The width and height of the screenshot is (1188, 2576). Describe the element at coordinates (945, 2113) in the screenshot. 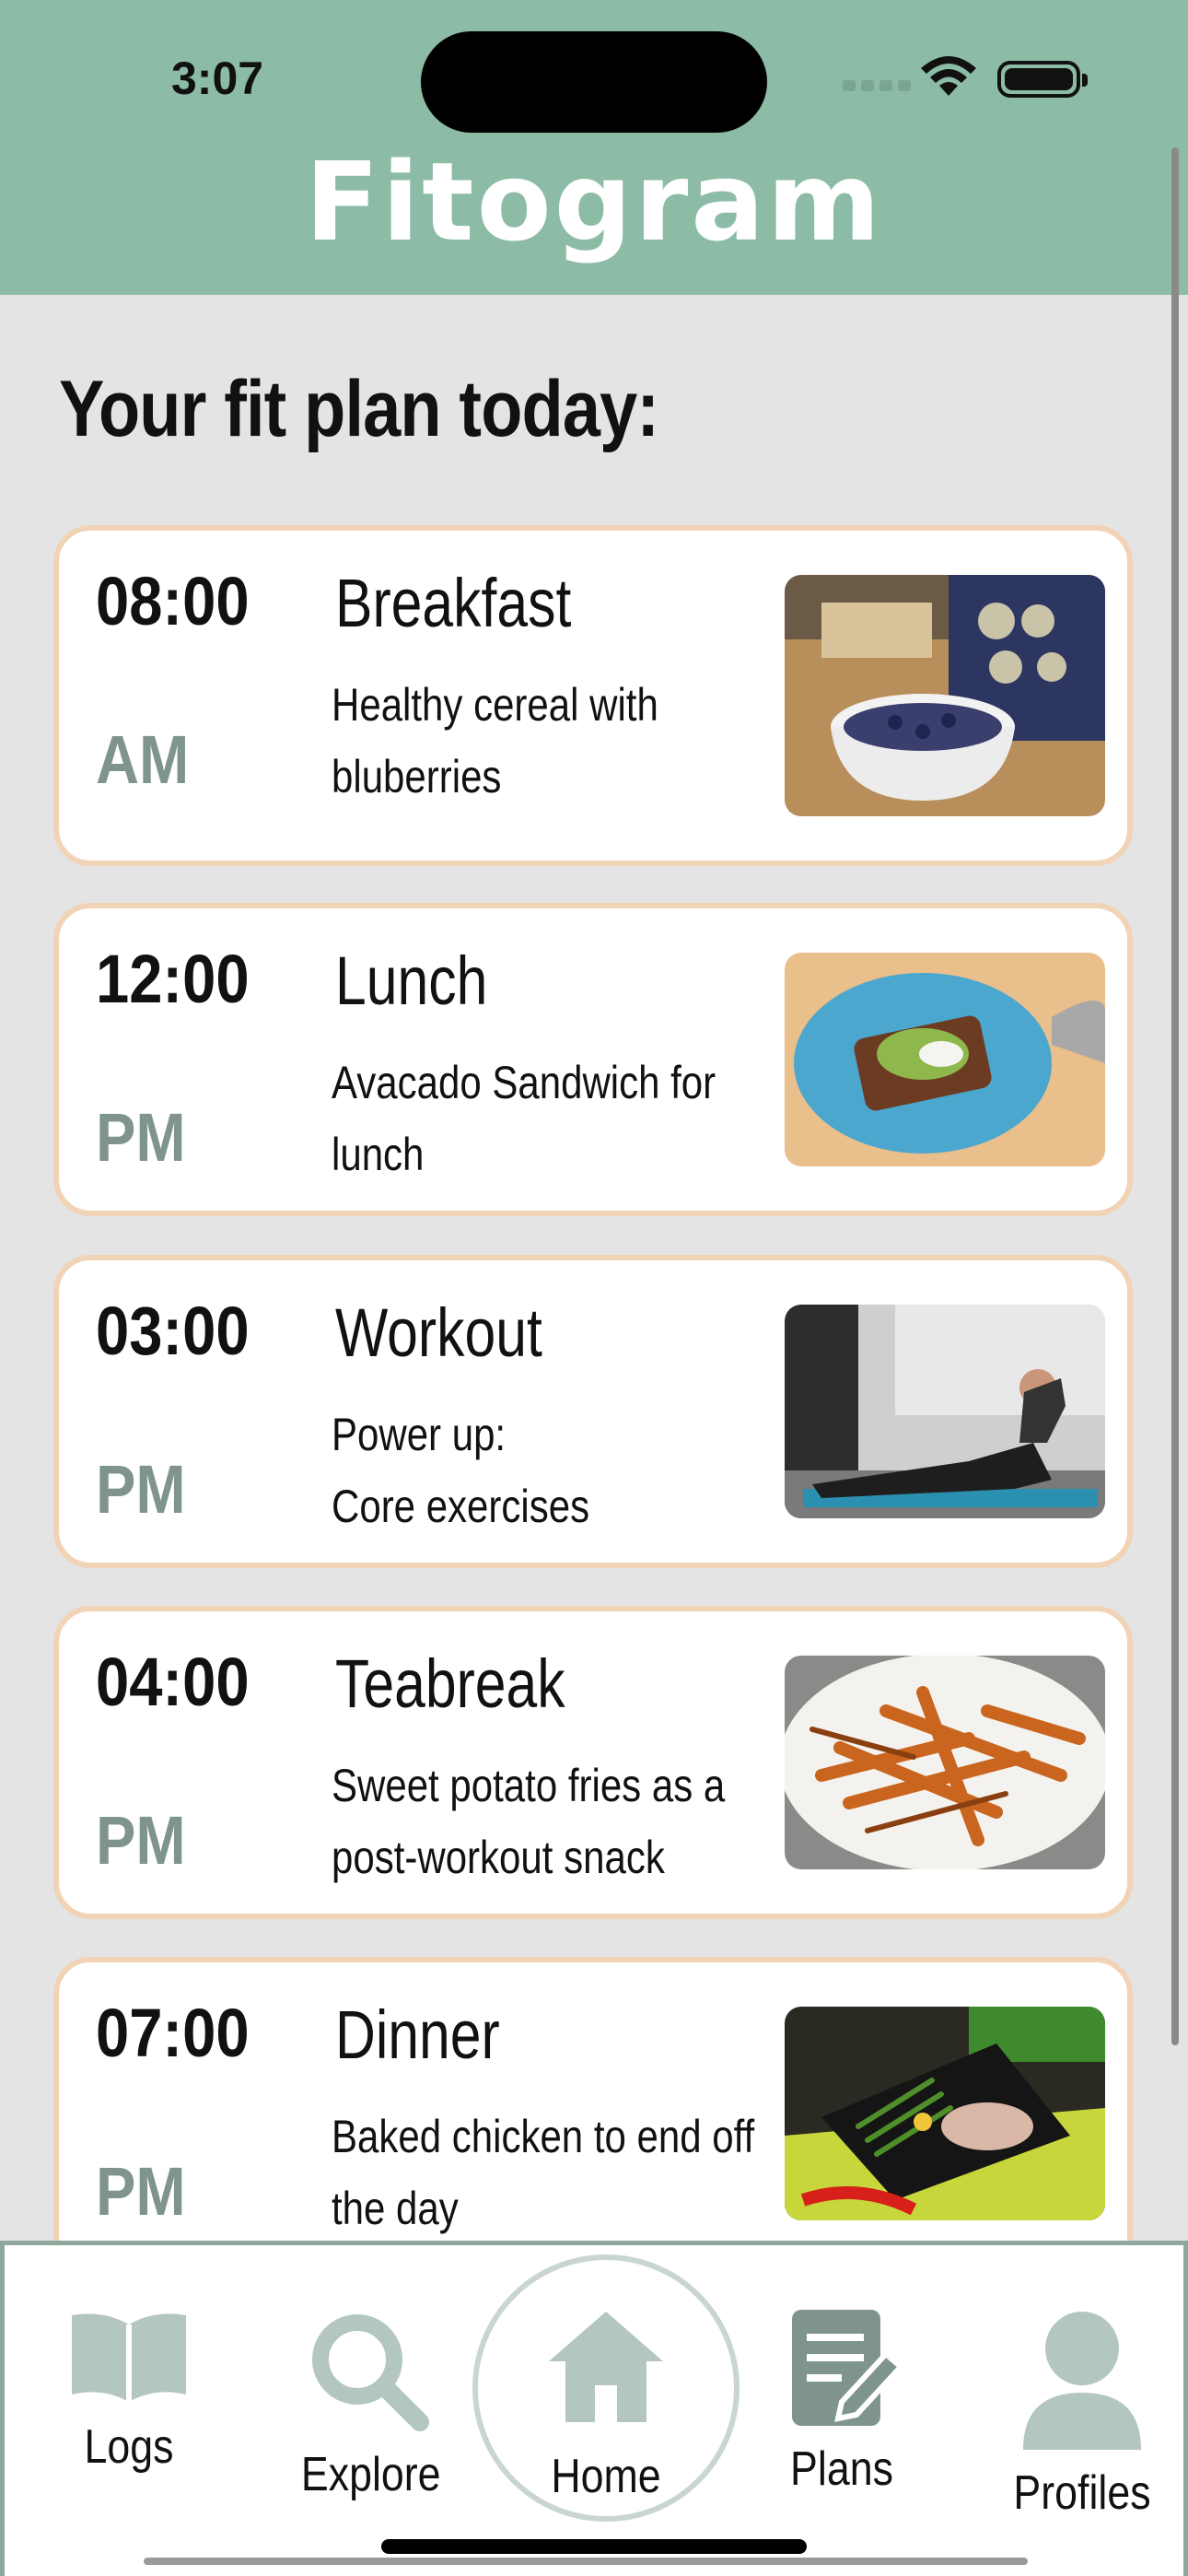

I see `baked-chicken-image` at that location.